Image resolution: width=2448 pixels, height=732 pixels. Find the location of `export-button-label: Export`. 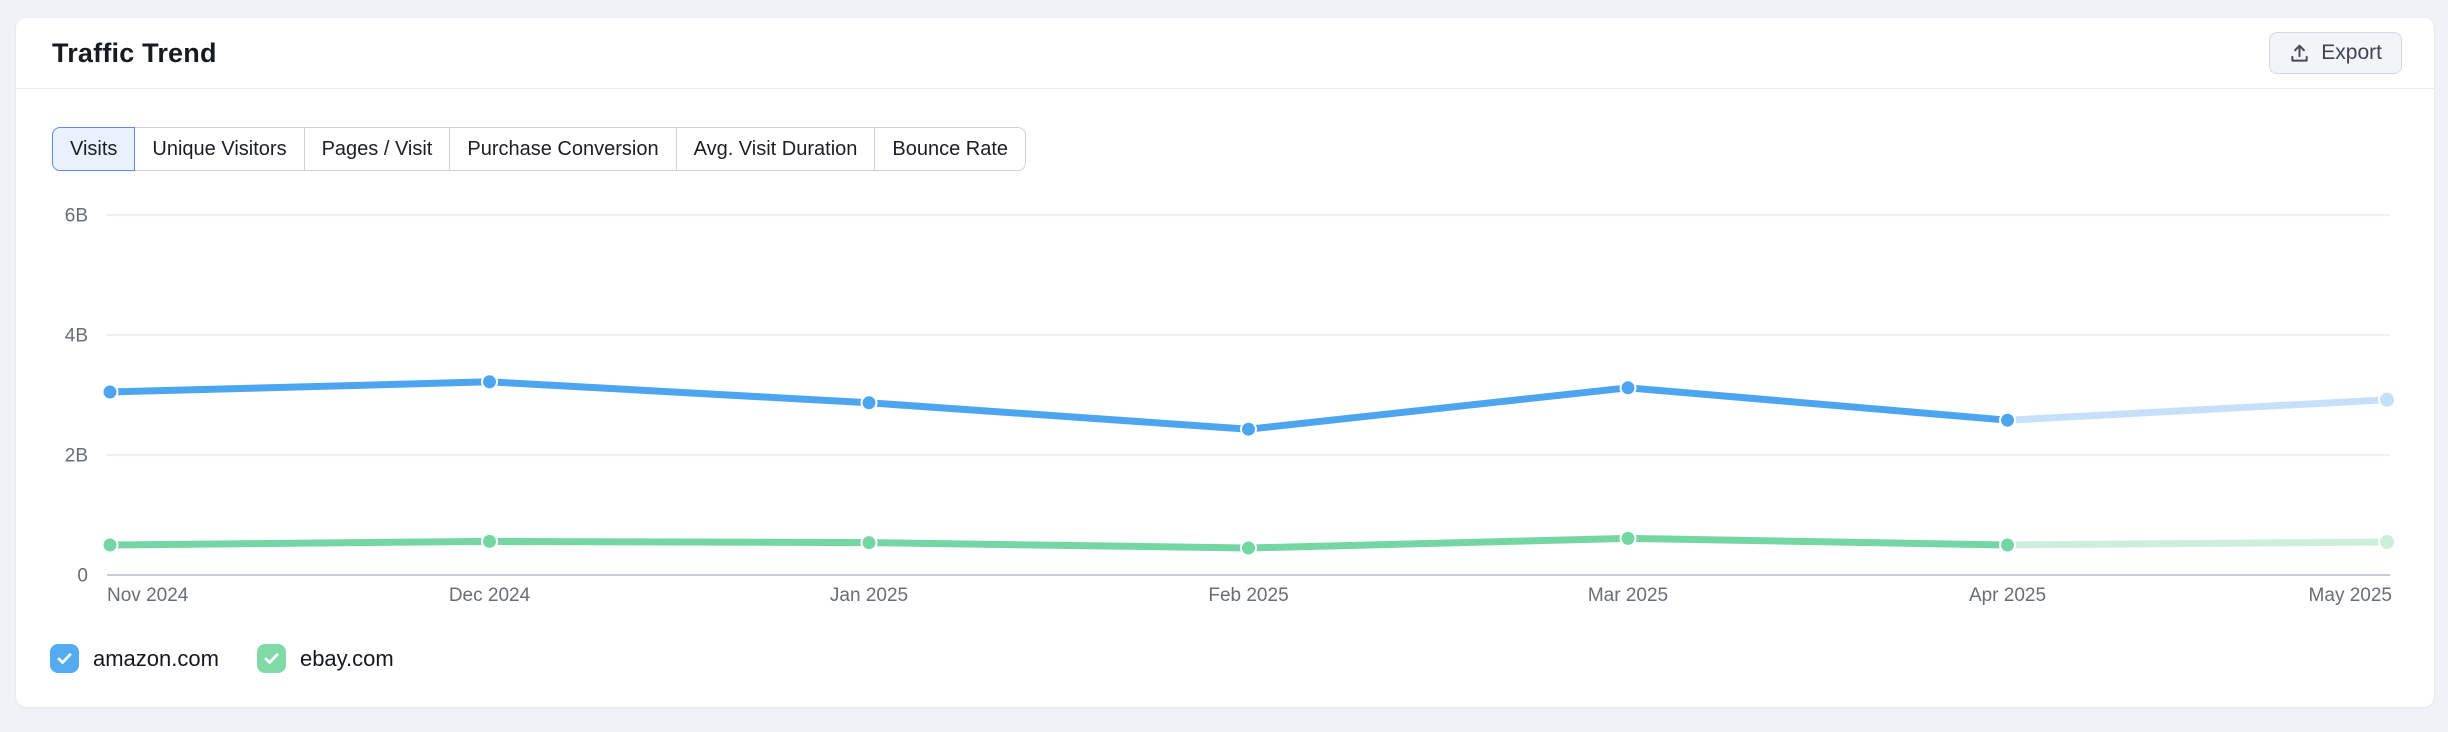

export-button-label: Export is located at coordinates (2351, 52).